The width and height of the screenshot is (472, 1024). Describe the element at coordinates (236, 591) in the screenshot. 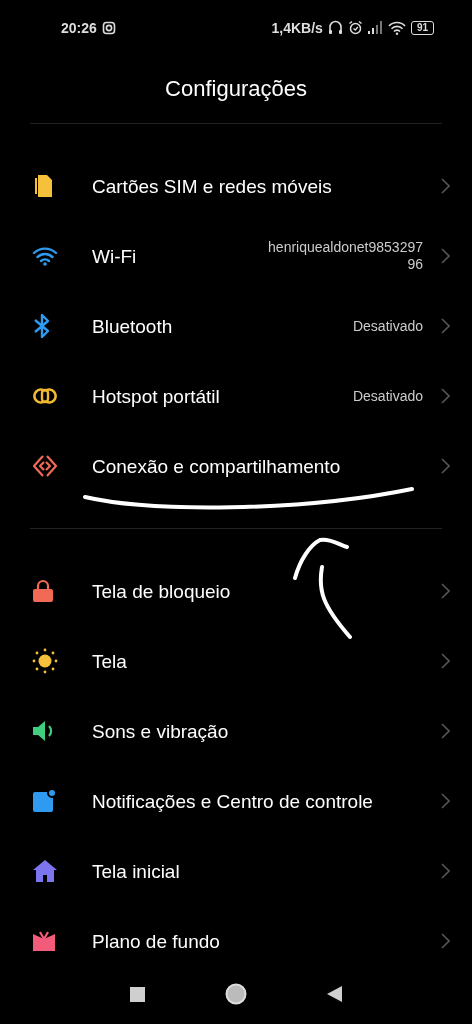

I see `settings-item: Tela de bloqueio` at that location.